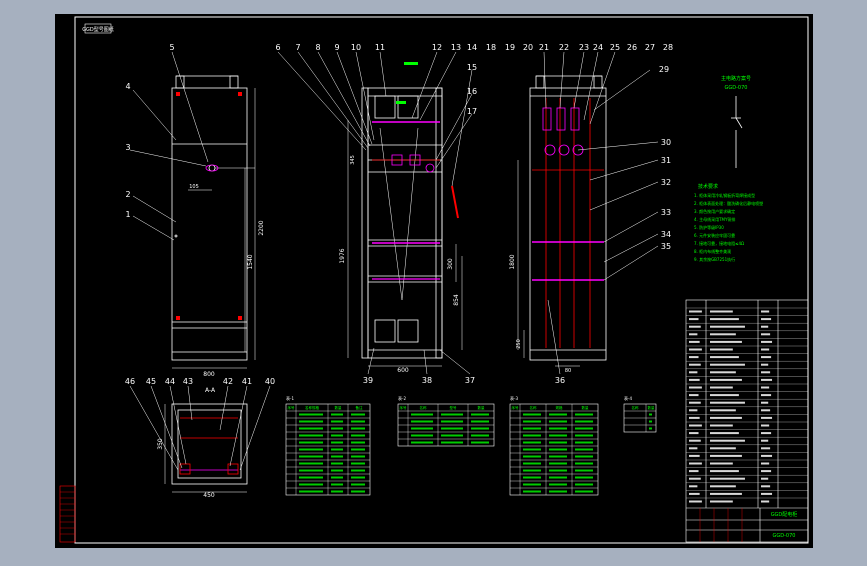 The width and height of the screenshot is (867, 566). What do you see at coordinates (491, 47) in the screenshot?
I see `callout-18: 18` at bounding box center [491, 47].